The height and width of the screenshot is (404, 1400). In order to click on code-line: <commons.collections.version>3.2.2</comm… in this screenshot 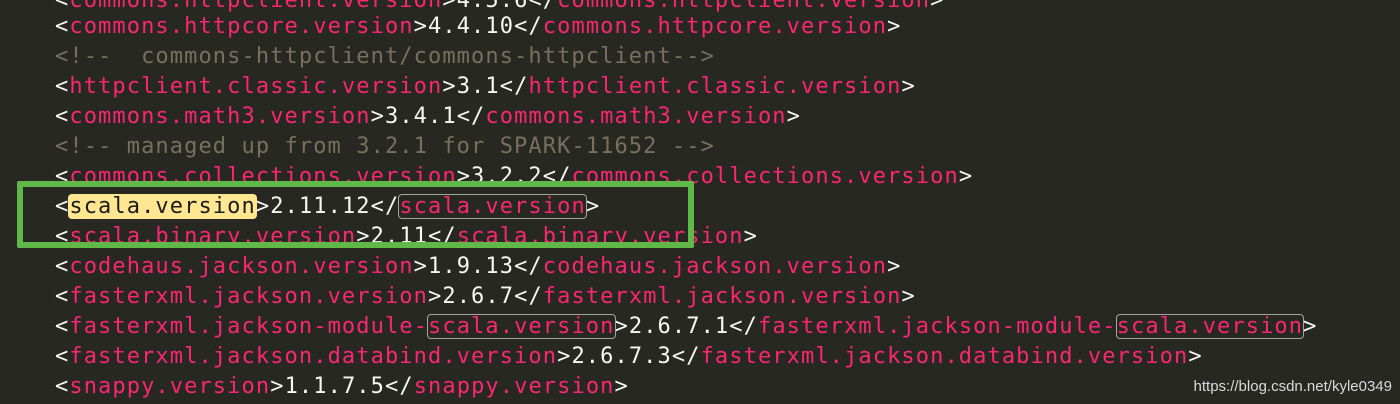, I will do `click(514, 176)`.